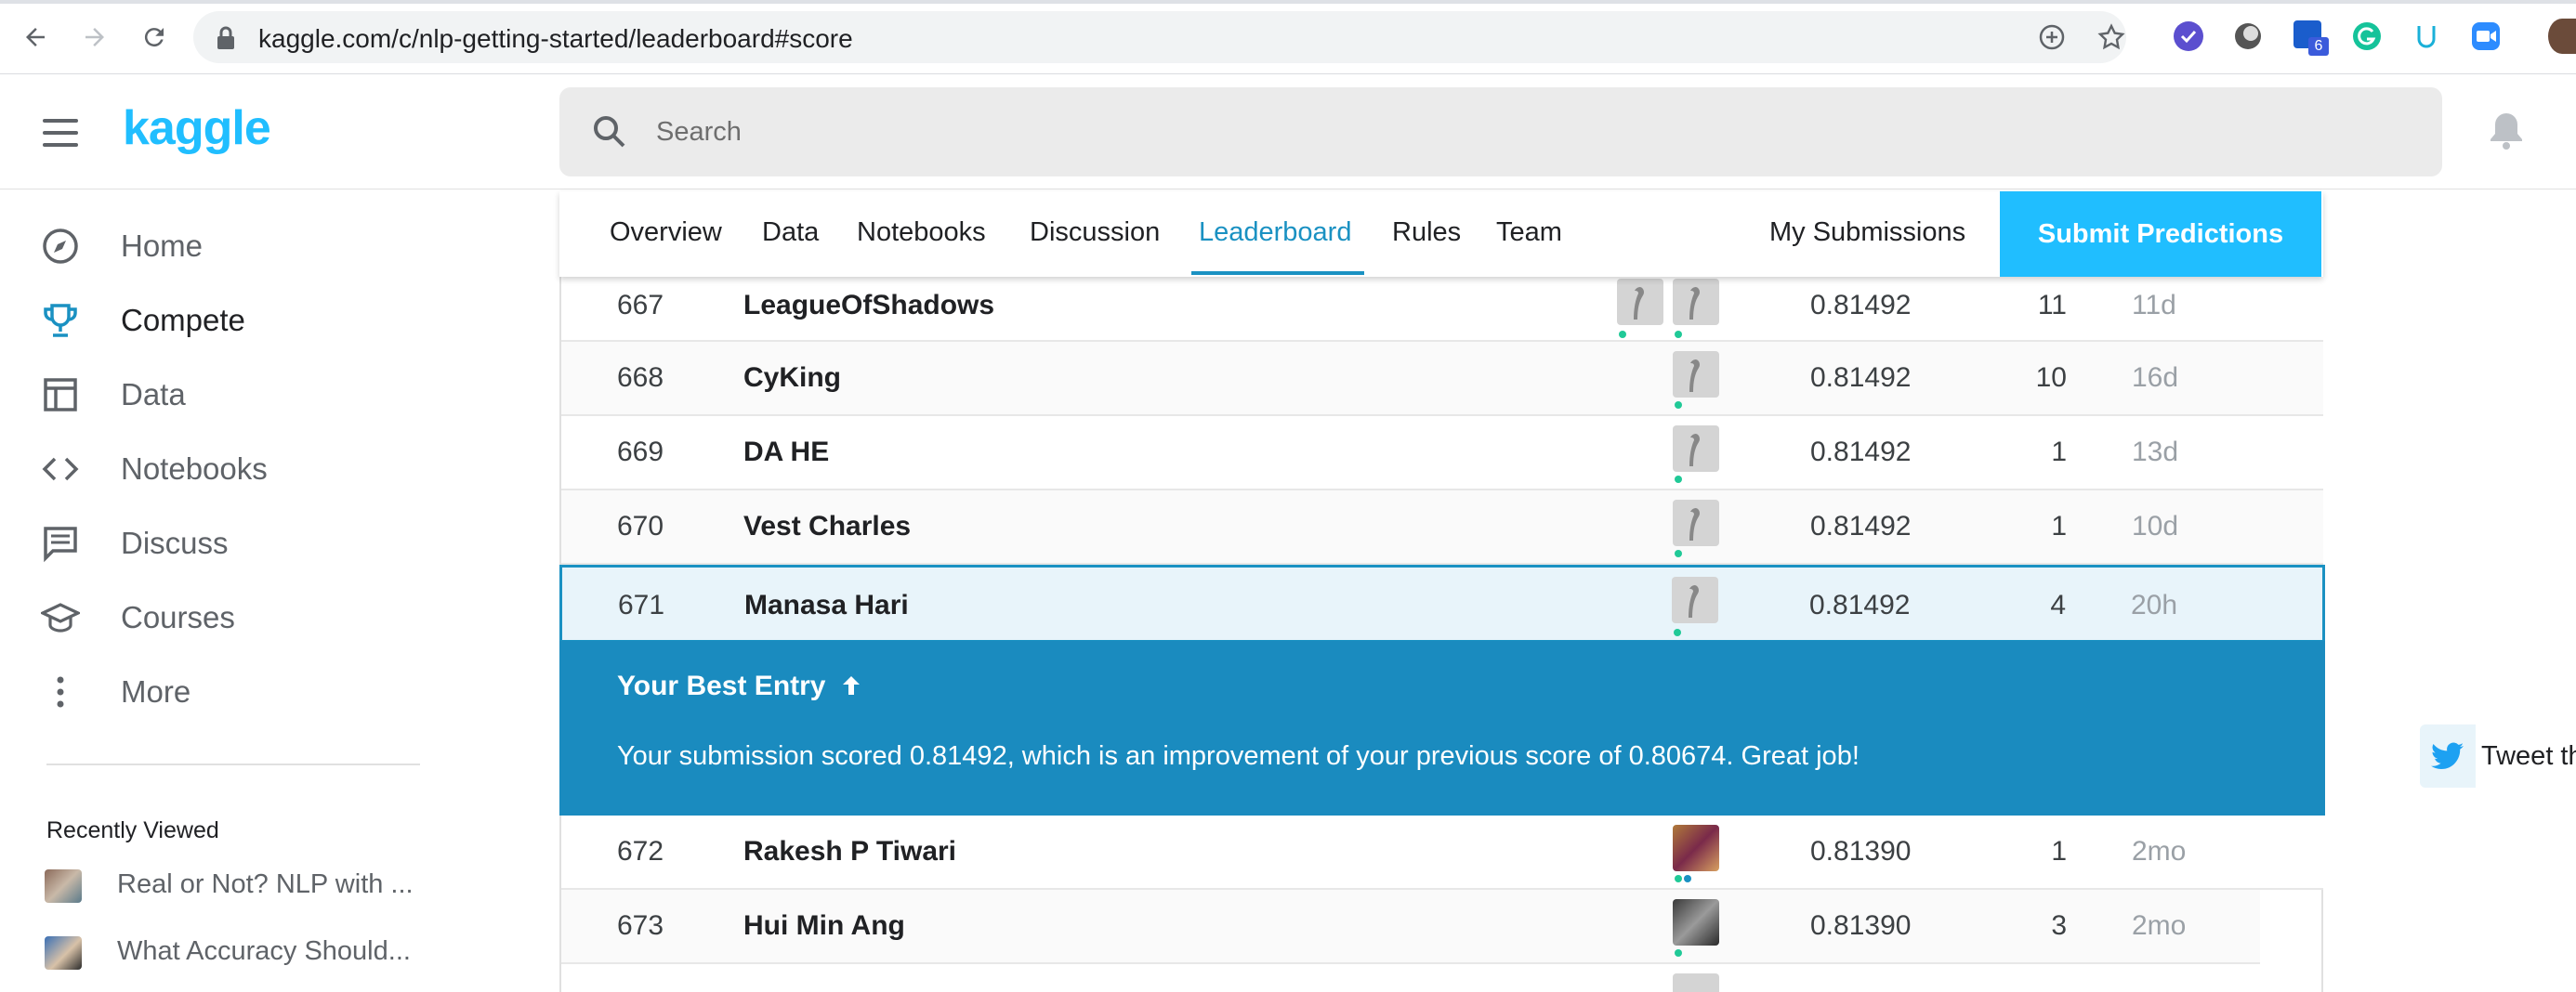  I want to click on entries-cell: 3, so click(2059, 926).